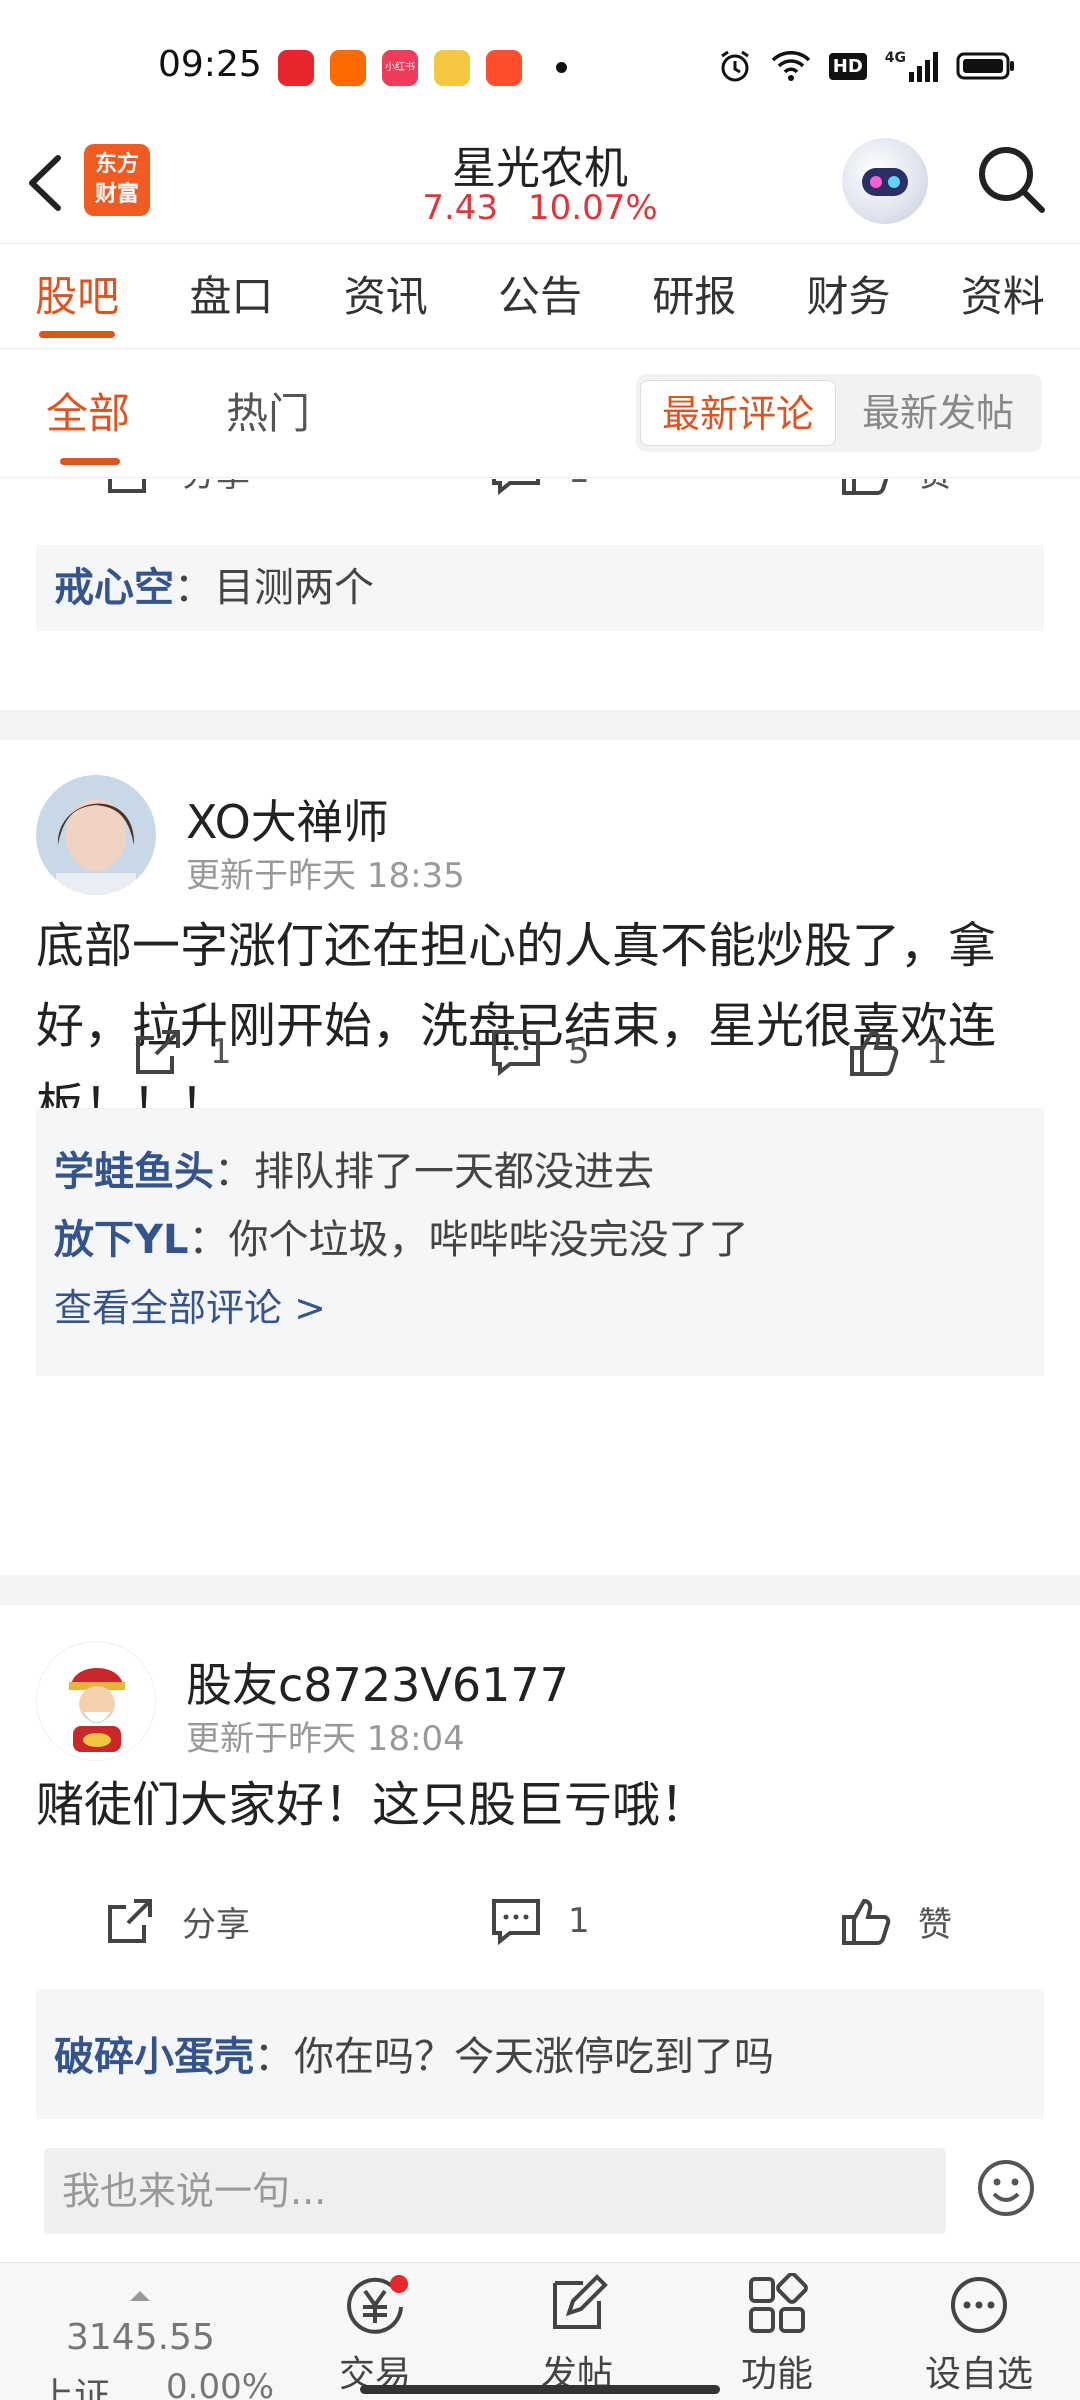 The width and height of the screenshot is (1080, 2400). Describe the element at coordinates (848, 296) in the screenshot. I see `tab-finance: 财务` at that location.